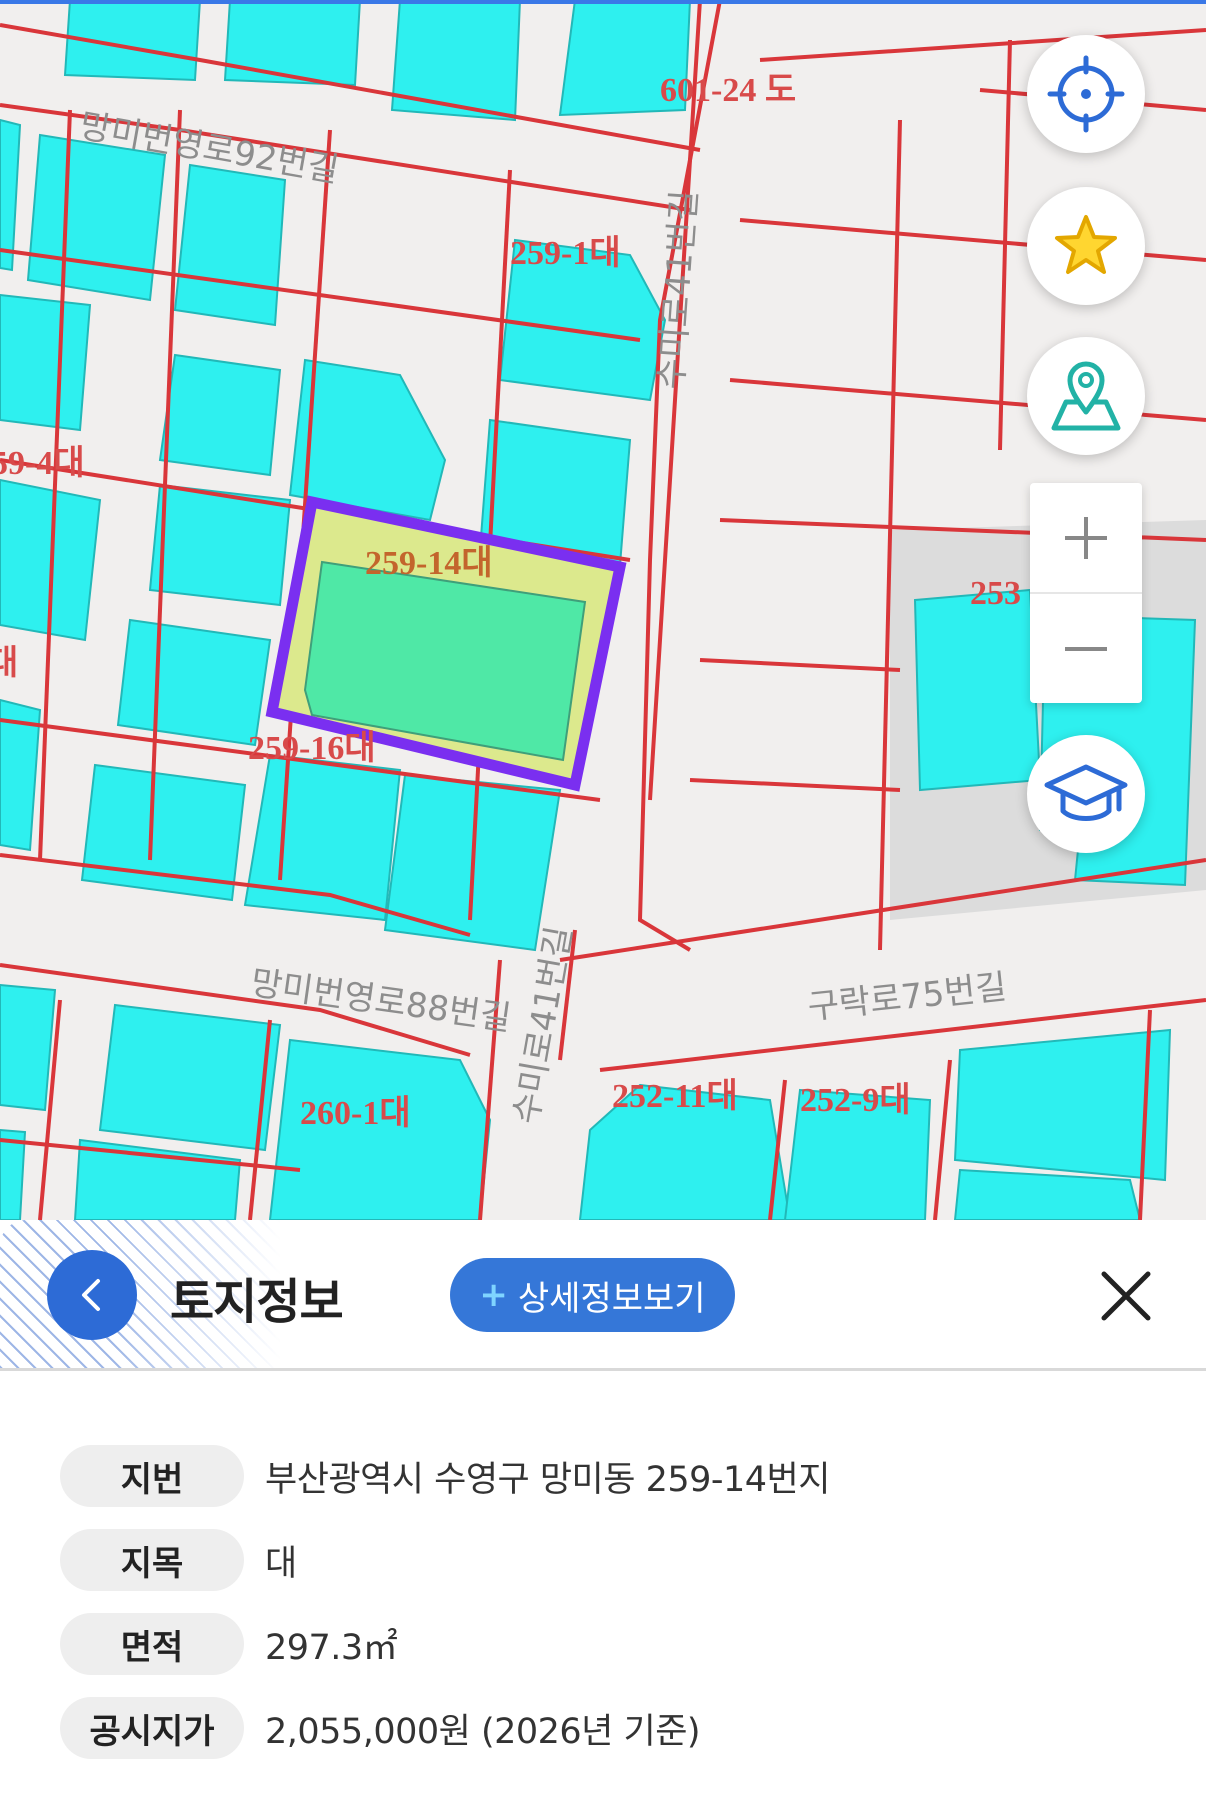  I want to click on graduation-cap-icon, so click(1086, 792).